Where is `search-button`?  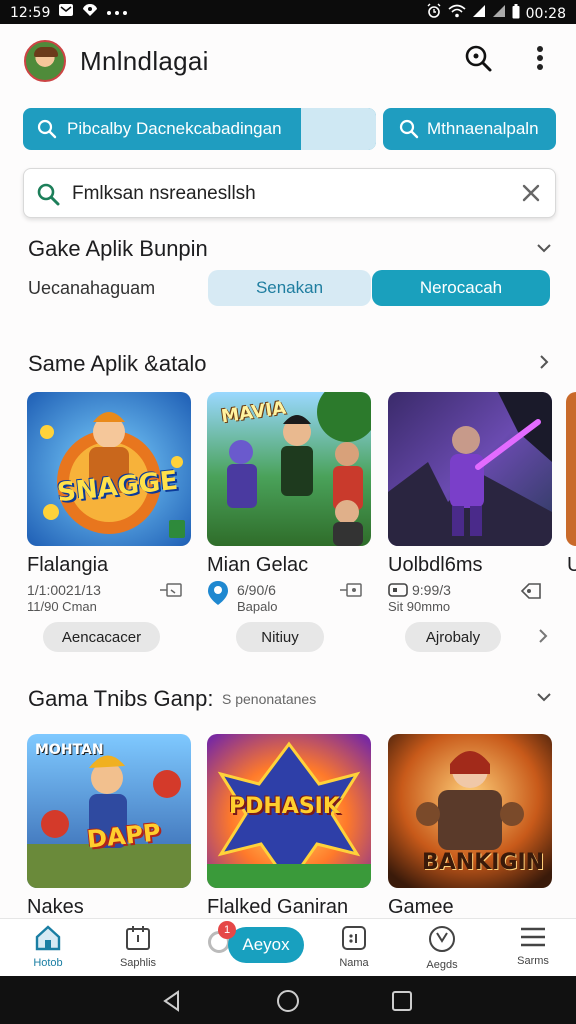
search-button is located at coordinates (478, 60).